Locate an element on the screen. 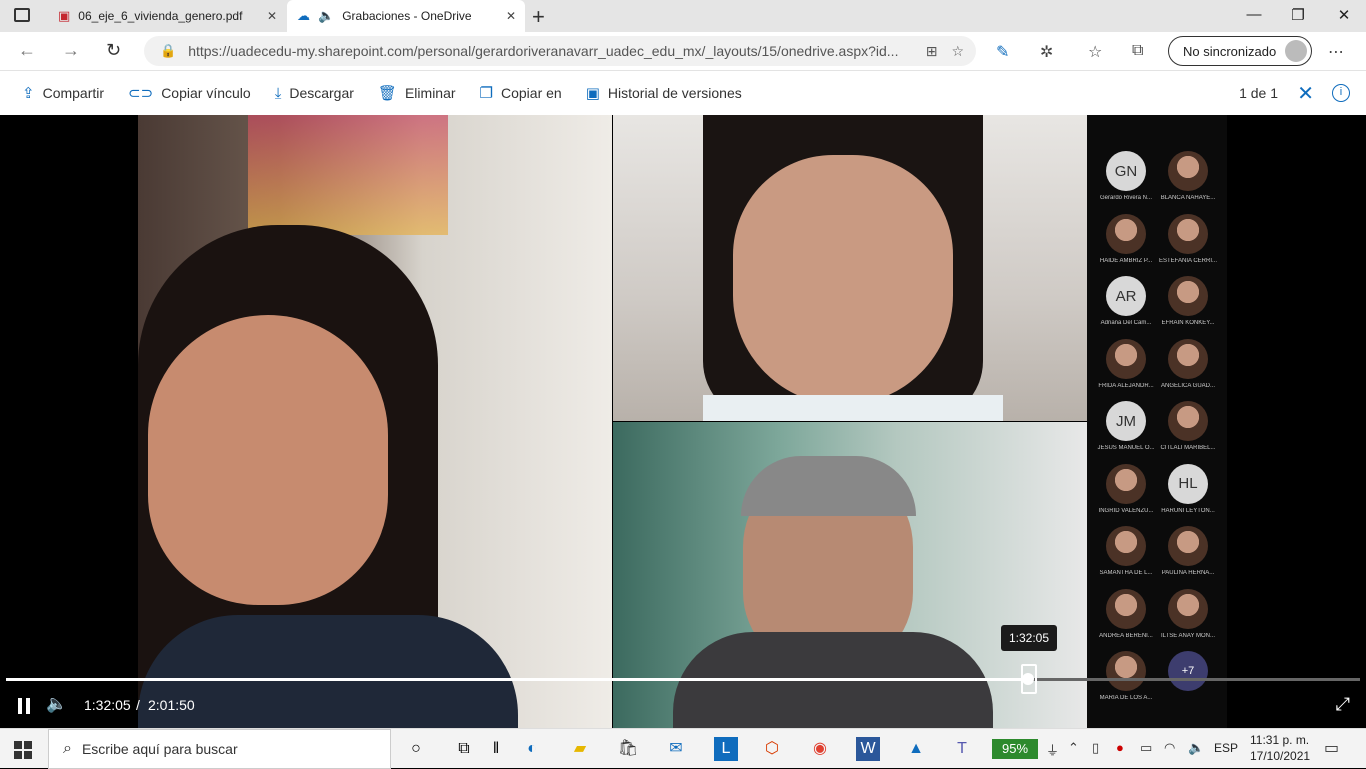 Image resolution: width=1366 pixels, height=769 pixels. language-indicator: ESP is located at coordinates (1226, 748).